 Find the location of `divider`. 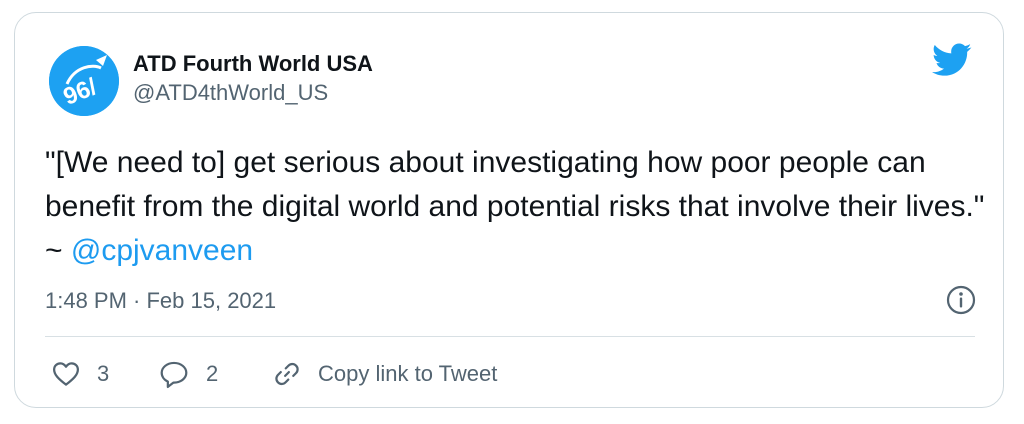

divider is located at coordinates (510, 336).